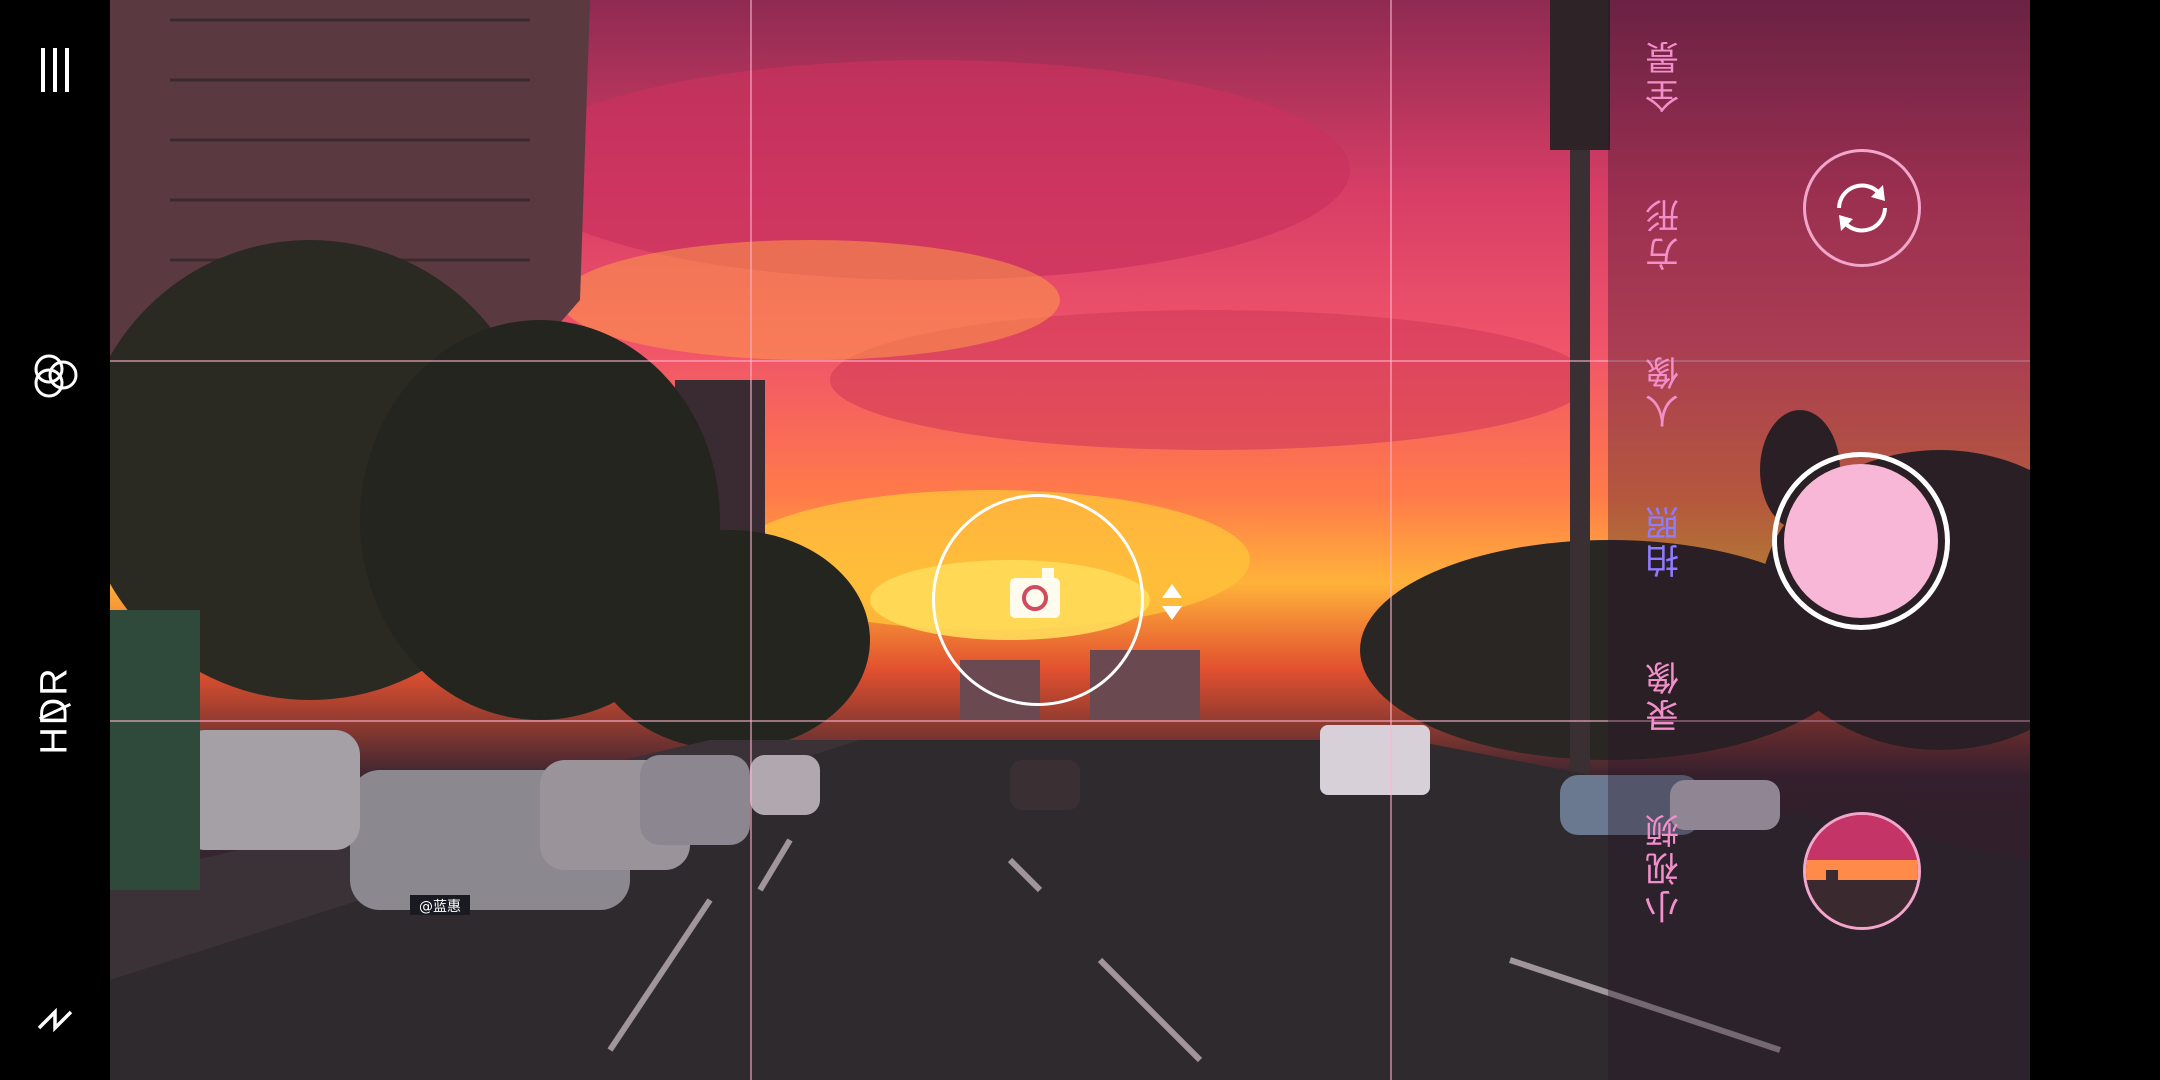  What do you see at coordinates (1665, 233) in the screenshot?
I see `mode-square: 方形` at bounding box center [1665, 233].